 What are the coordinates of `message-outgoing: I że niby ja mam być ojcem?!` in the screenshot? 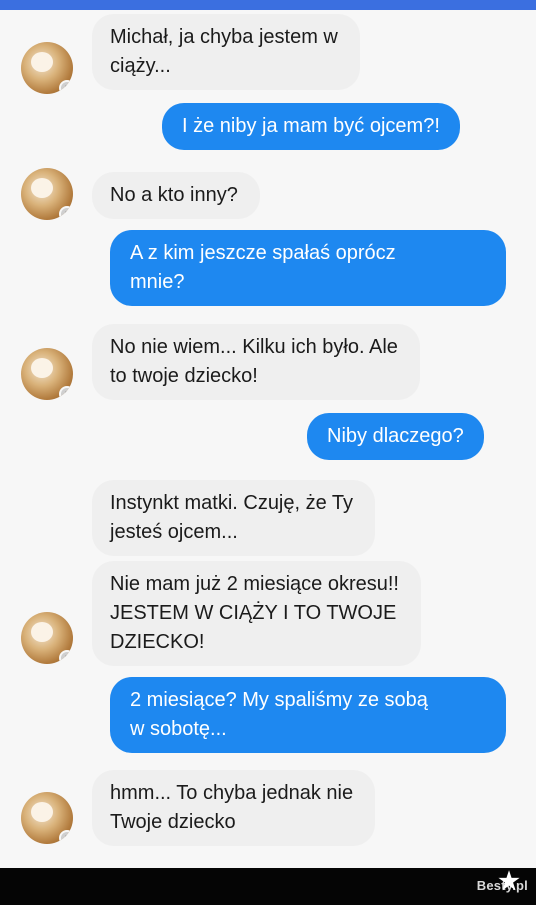 It's located at (311, 126).